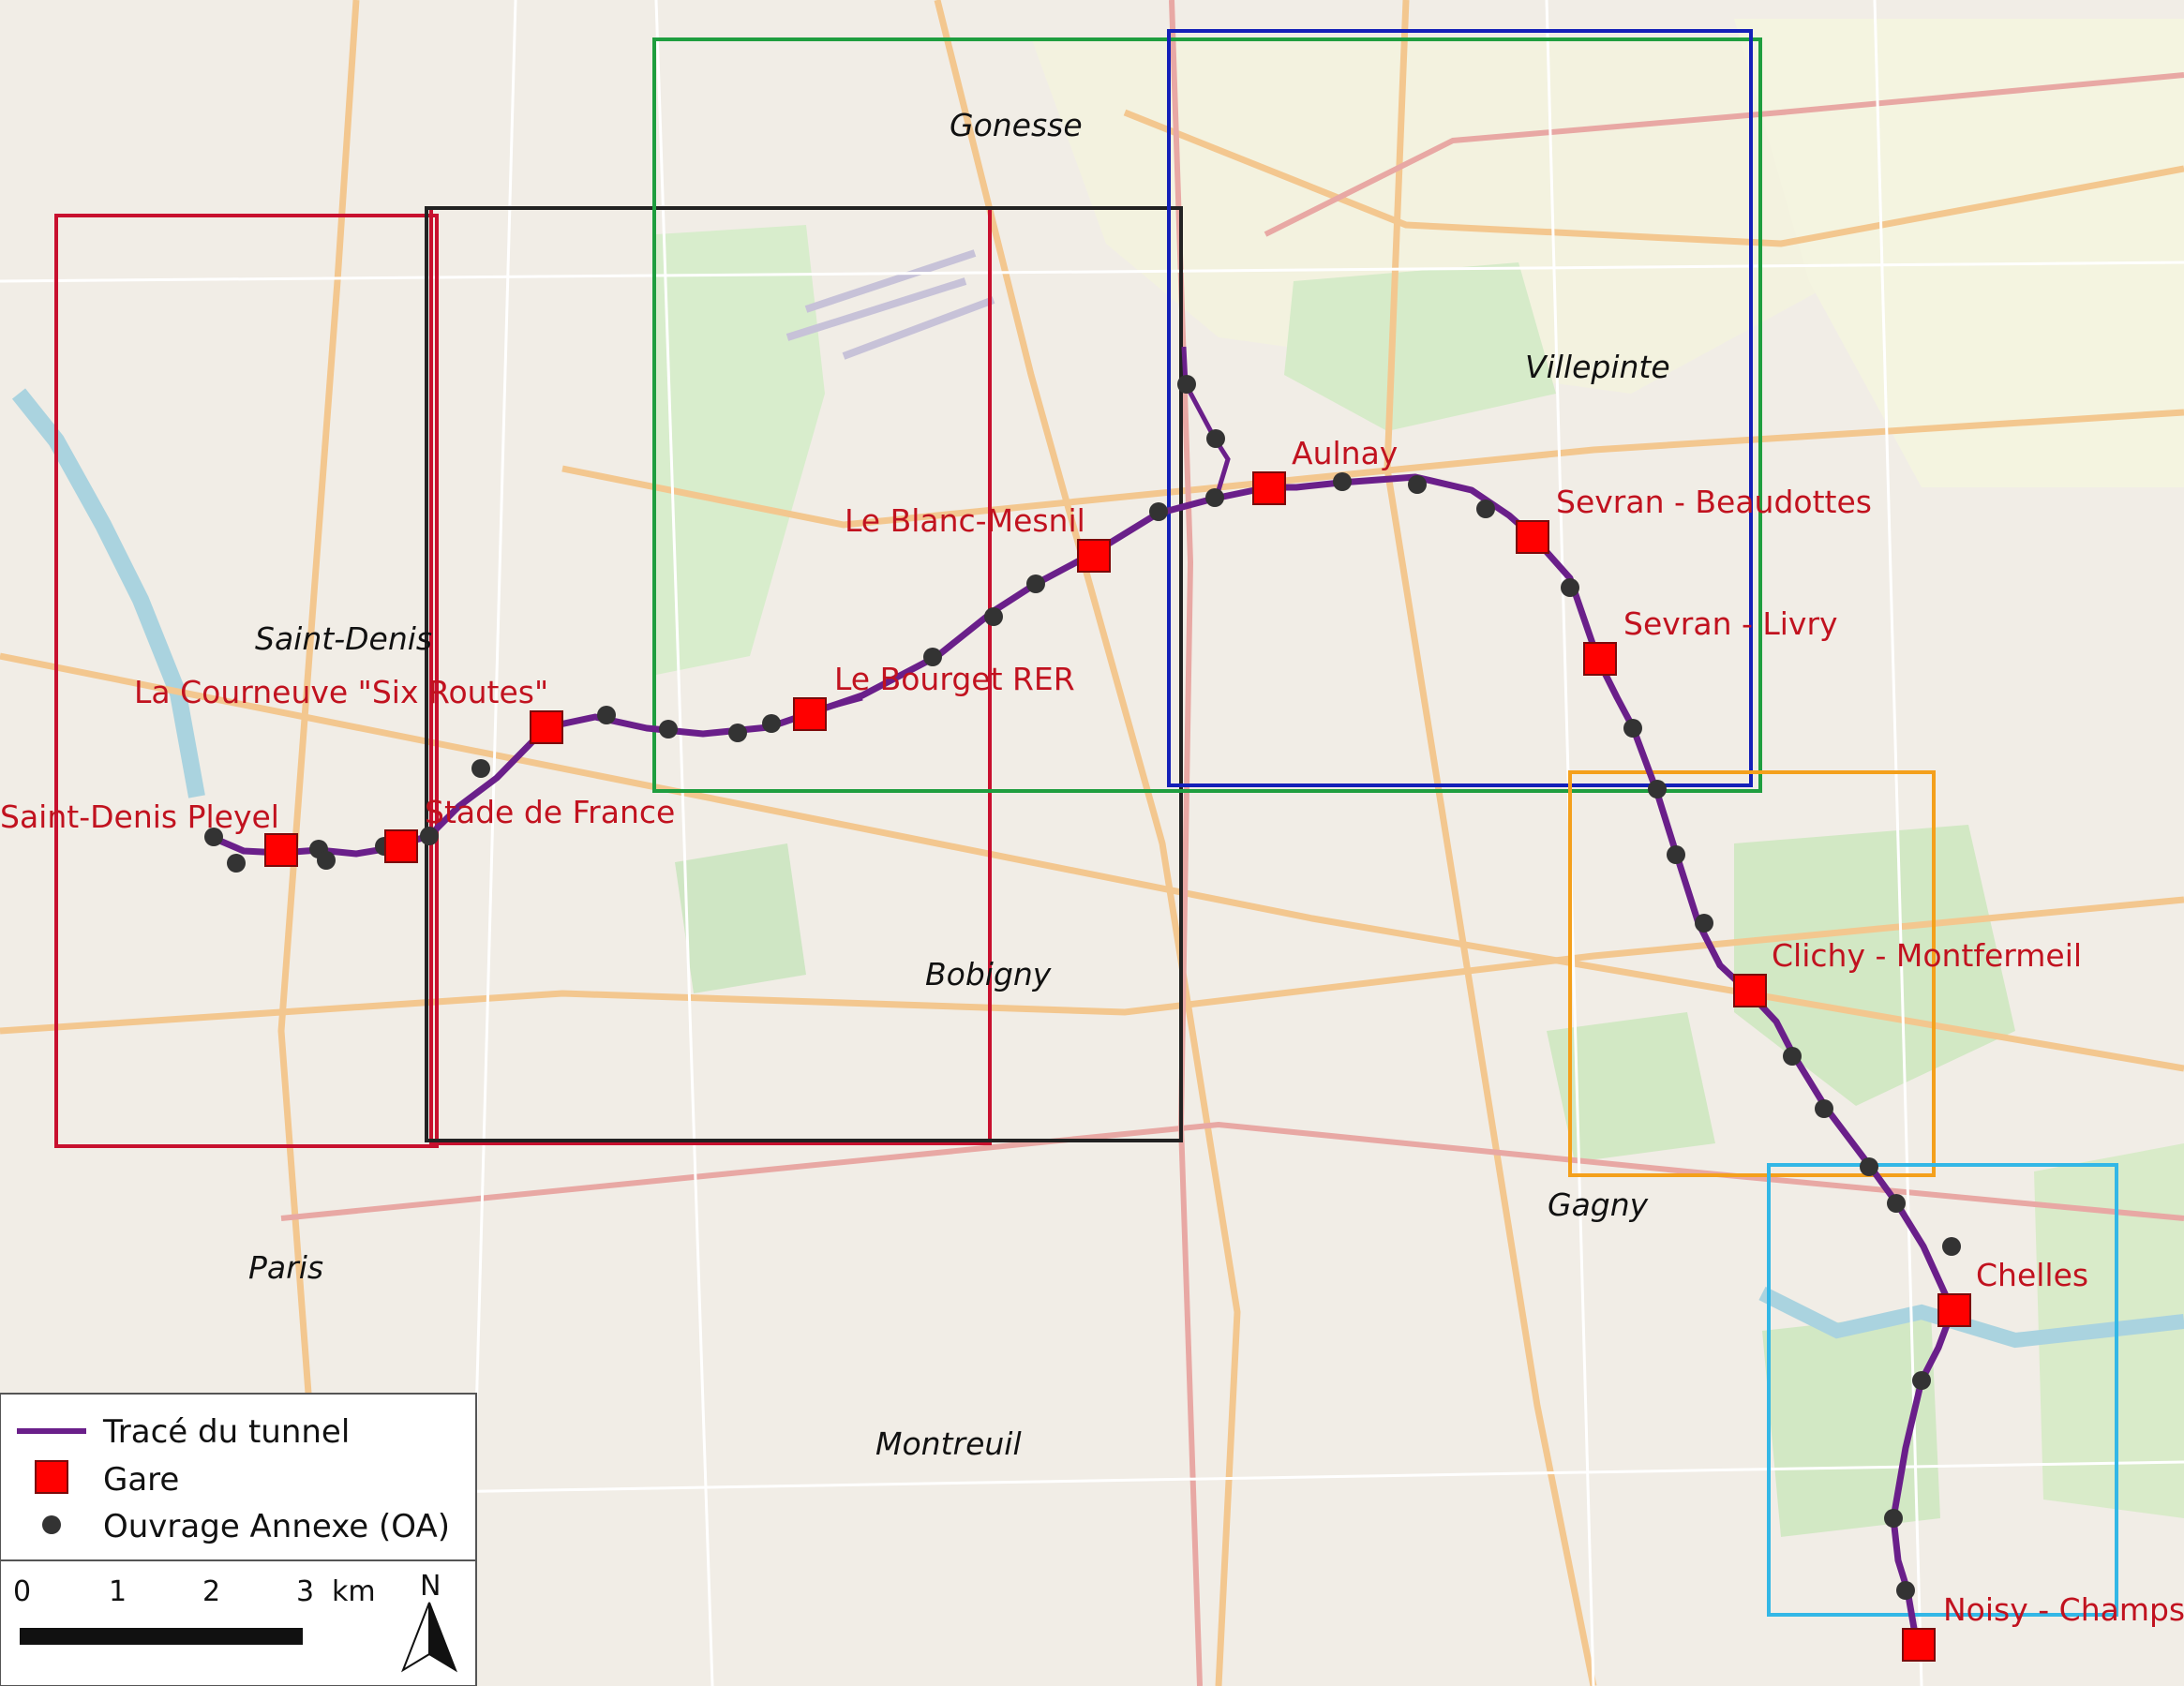 The width and height of the screenshot is (2184, 1686). I want to click on station-label-aulnay: Aulnay, so click(1345, 453).